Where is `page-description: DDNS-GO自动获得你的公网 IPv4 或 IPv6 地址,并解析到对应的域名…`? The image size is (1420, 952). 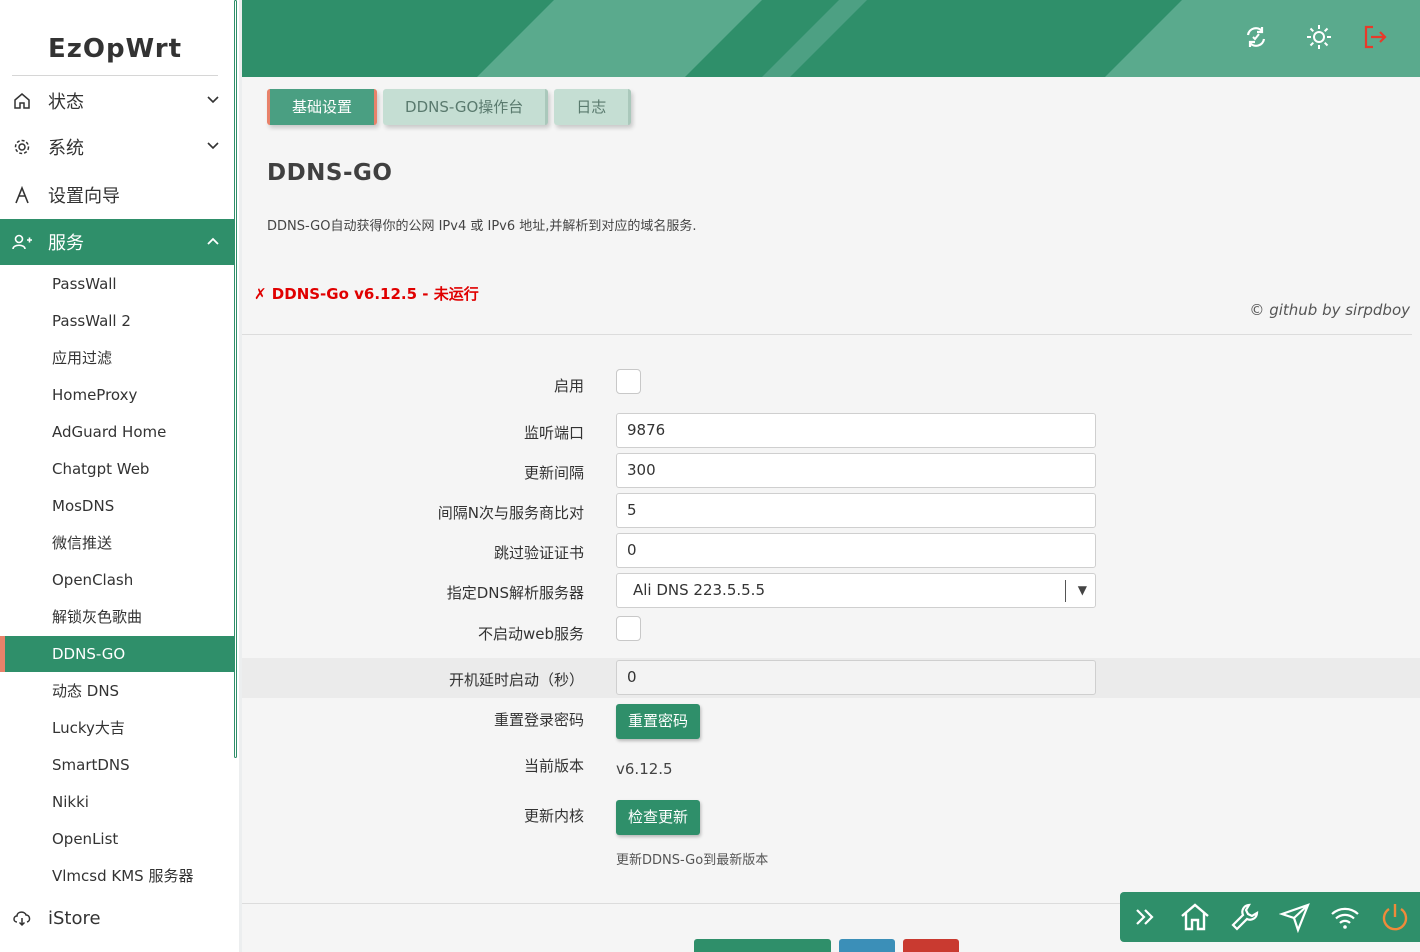
page-description: DDNS-GO自动获得你的公网 IPv4 或 IPv6 地址,并解析到对应的域名… is located at coordinates (482, 226).